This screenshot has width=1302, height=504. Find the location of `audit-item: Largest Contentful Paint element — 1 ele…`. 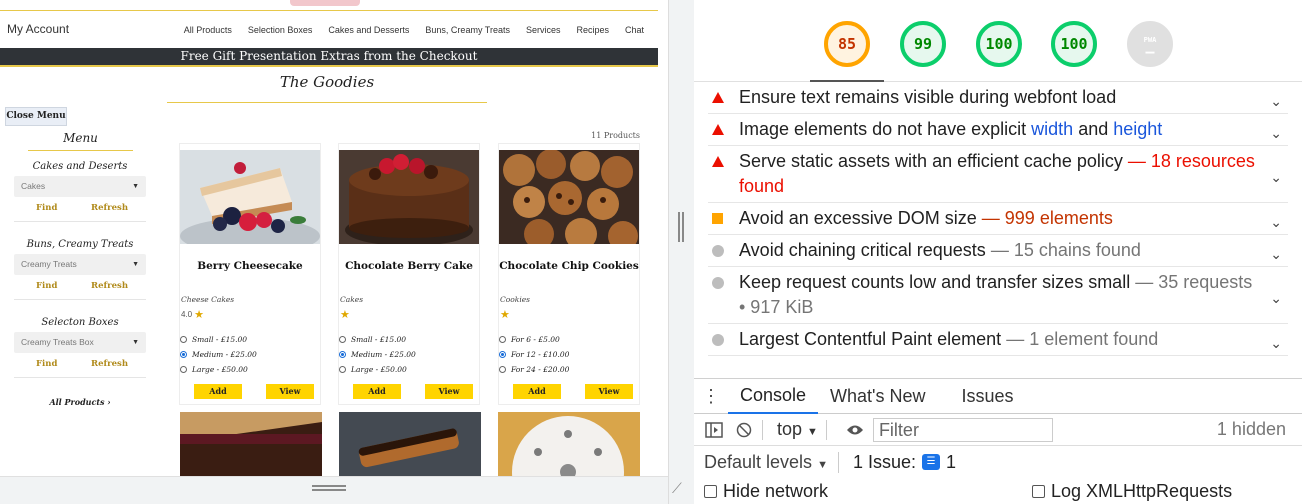

audit-item: Largest Contentful Paint element — 1 ele… is located at coordinates (998, 340).